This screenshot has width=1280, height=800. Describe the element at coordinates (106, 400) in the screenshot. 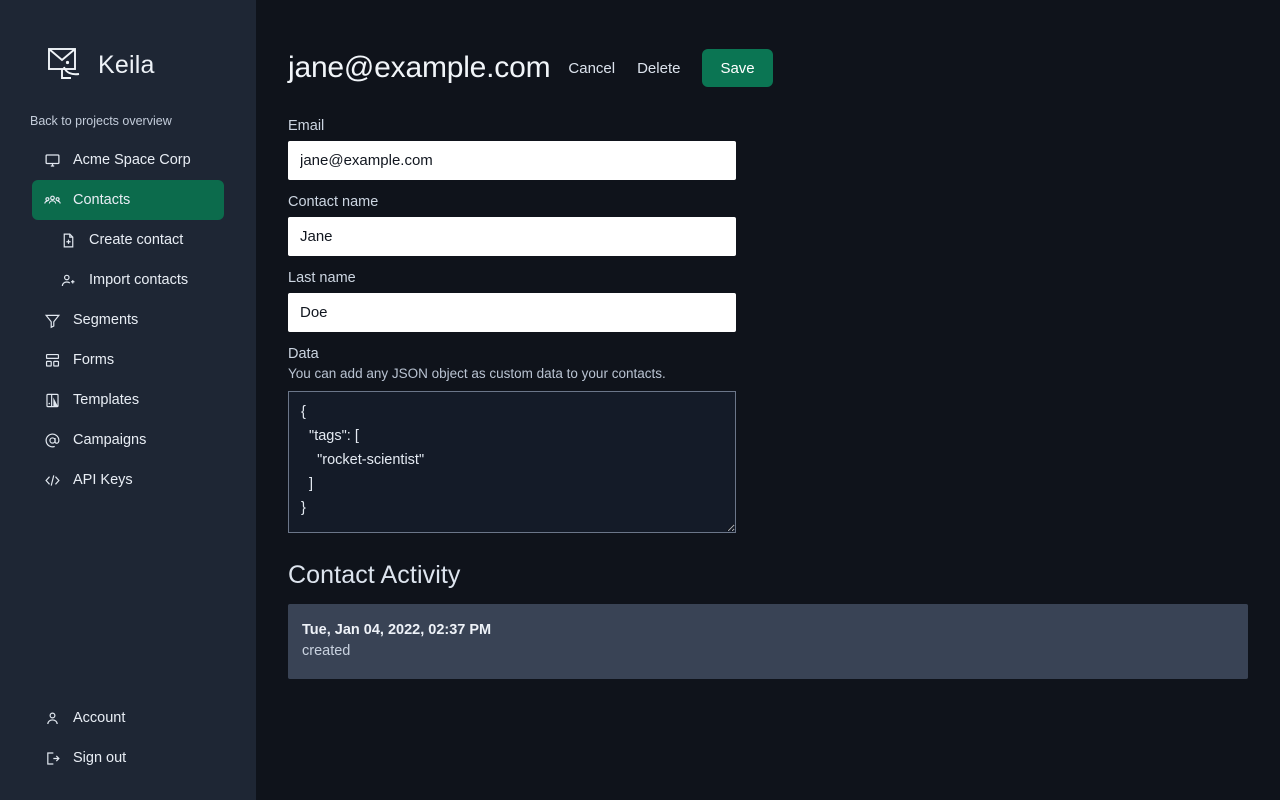

I see `sidebar-item-label: Templates` at that location.